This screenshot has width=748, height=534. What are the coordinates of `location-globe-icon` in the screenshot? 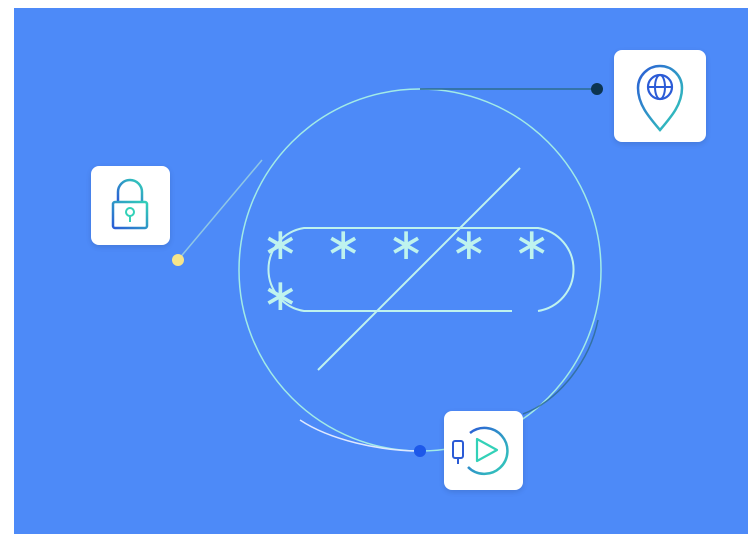 It's located at (660, 98).